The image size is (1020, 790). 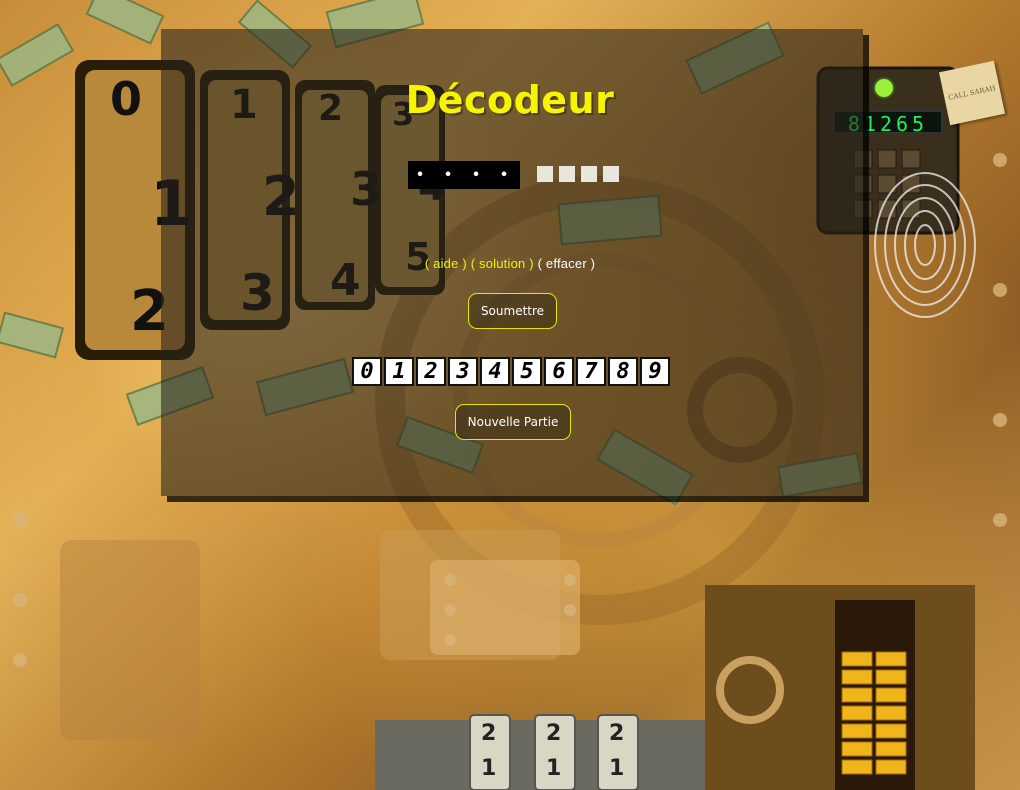 What do you see at coordinates (488, 733) in the screenshot?
I see `bottom-dial-top-1: 2` at bounding box center [488, 733].